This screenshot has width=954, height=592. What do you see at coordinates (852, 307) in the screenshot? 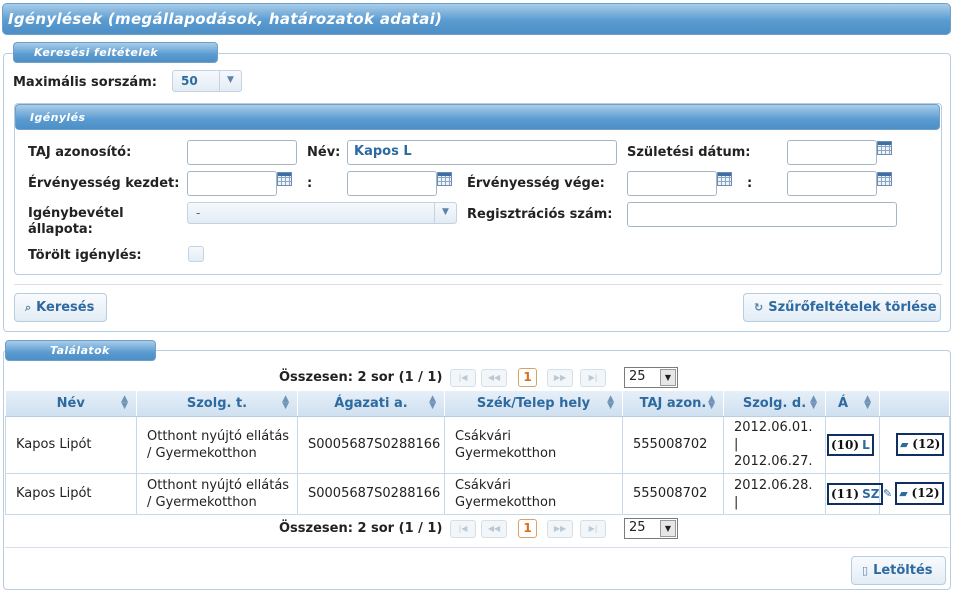
I see `clear-filters-label: Szűrőfeltételek törlése` at bounding box center [852, 307].